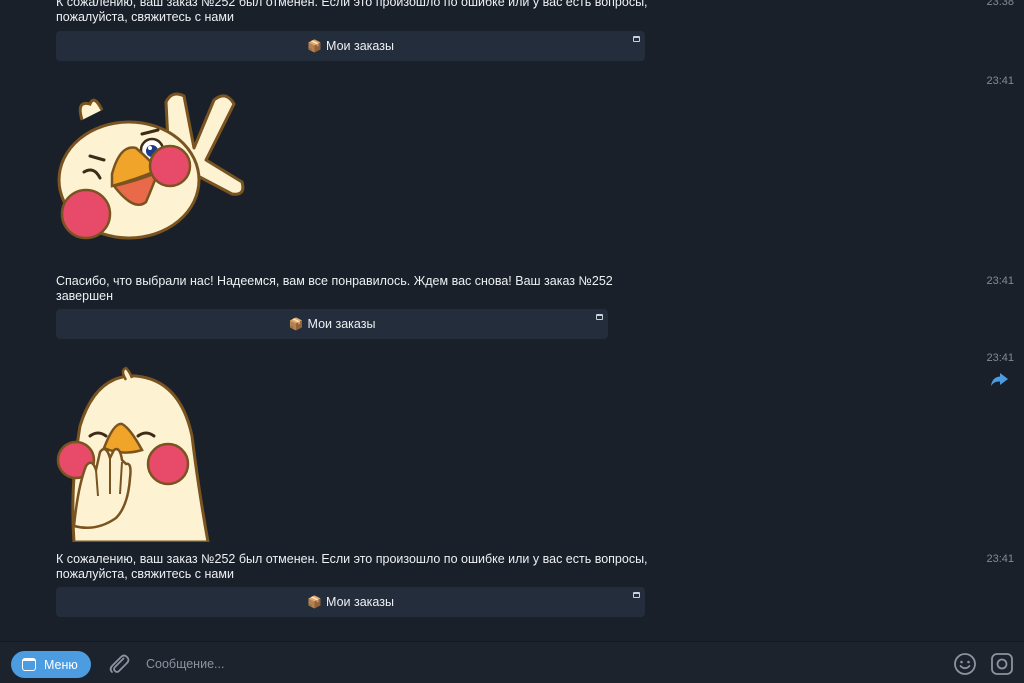 This screenshot has height=683, width=1024. I want to click on paperclip-icon, so click(119, 664).